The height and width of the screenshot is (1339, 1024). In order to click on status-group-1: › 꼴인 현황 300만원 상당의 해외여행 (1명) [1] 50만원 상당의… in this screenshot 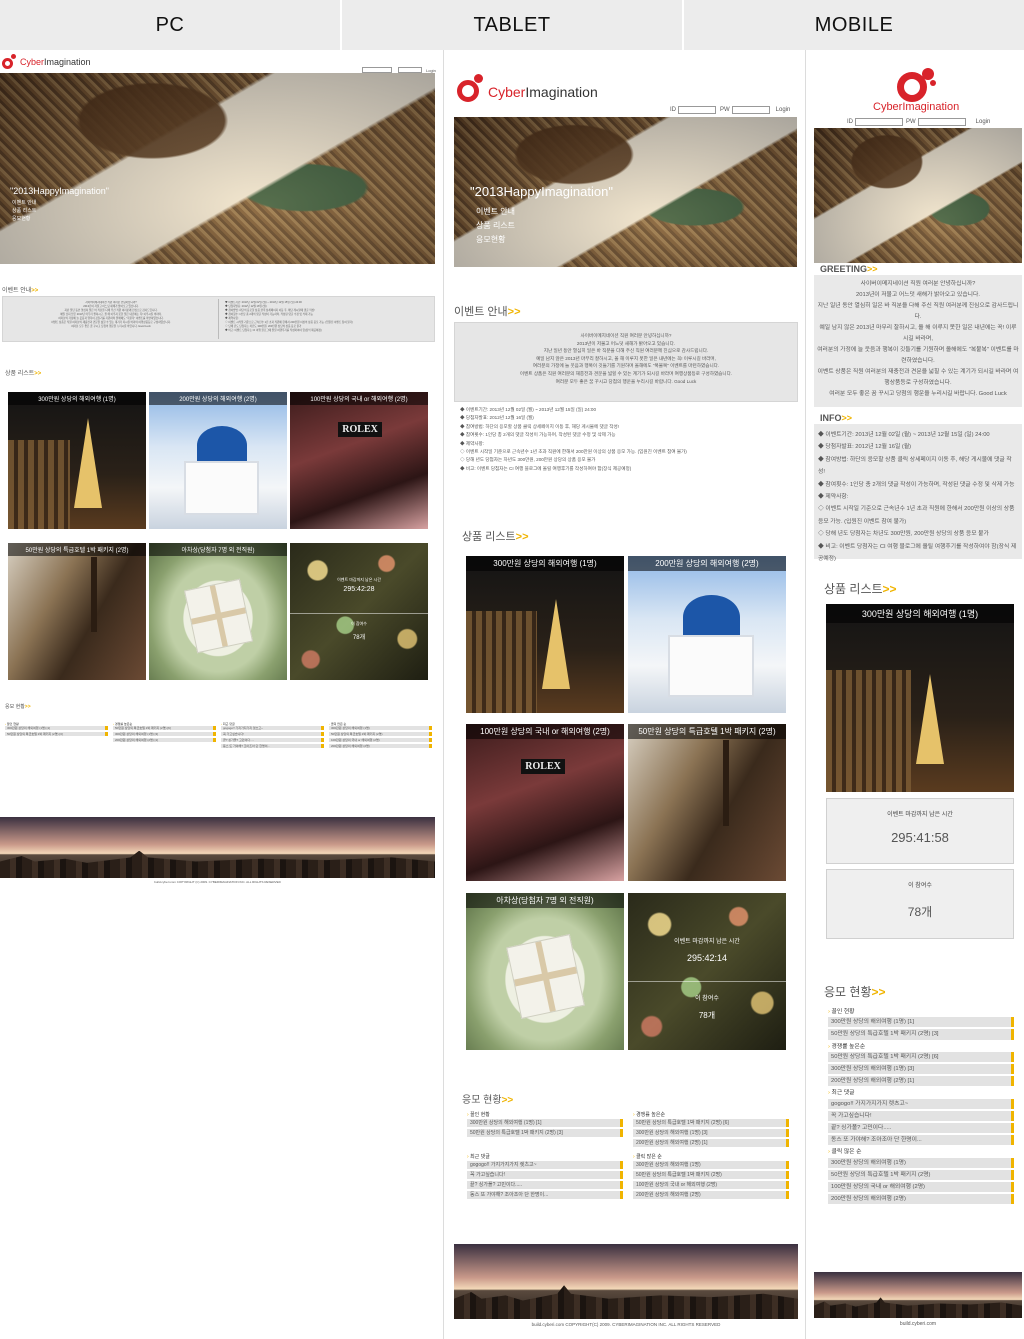, I will do `click(545, 1125)`.